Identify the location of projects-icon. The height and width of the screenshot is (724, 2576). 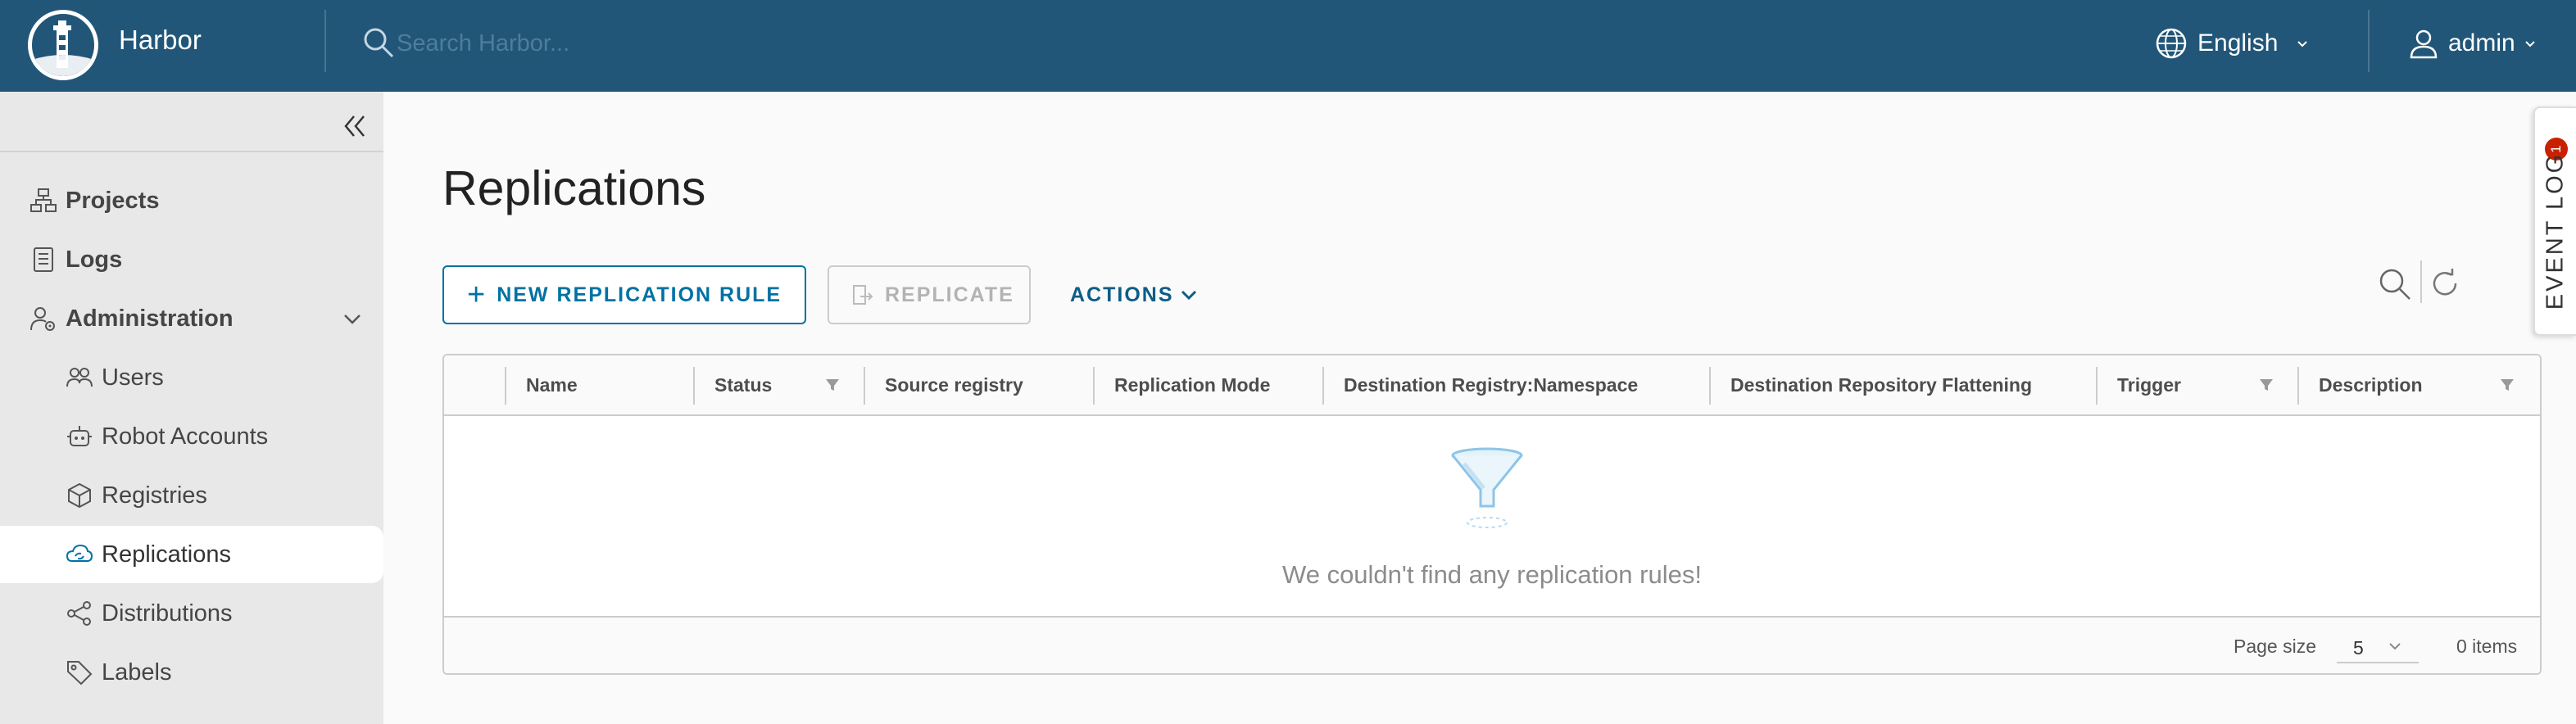
(43, 200).